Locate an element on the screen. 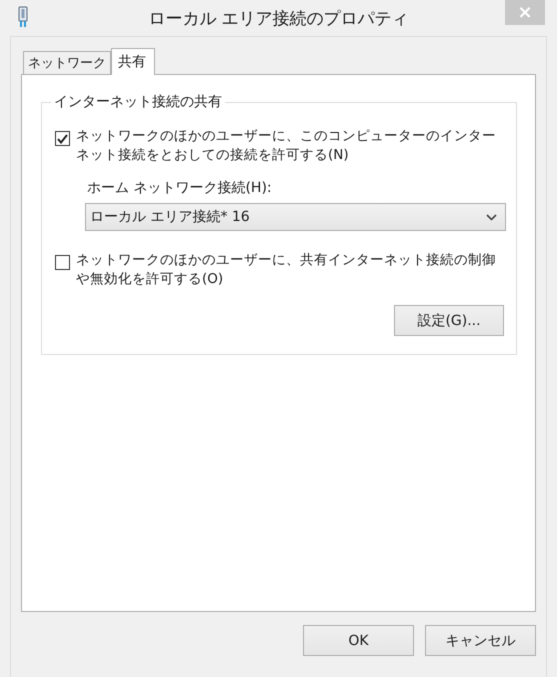 The image size is (557, 677). cancel-button: キャンセル is located at coordinates (480, 640).